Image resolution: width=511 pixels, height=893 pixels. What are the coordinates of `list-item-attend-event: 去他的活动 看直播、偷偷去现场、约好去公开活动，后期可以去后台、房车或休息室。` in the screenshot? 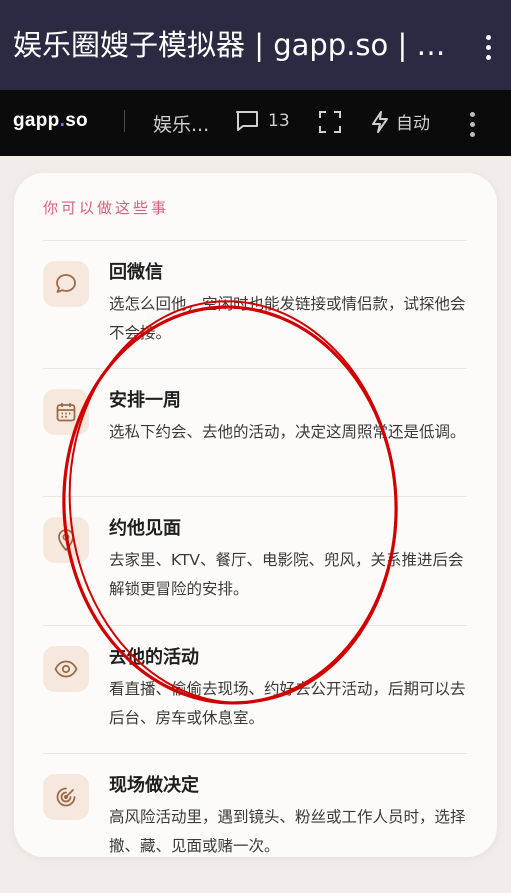 It's located at (255, 689).